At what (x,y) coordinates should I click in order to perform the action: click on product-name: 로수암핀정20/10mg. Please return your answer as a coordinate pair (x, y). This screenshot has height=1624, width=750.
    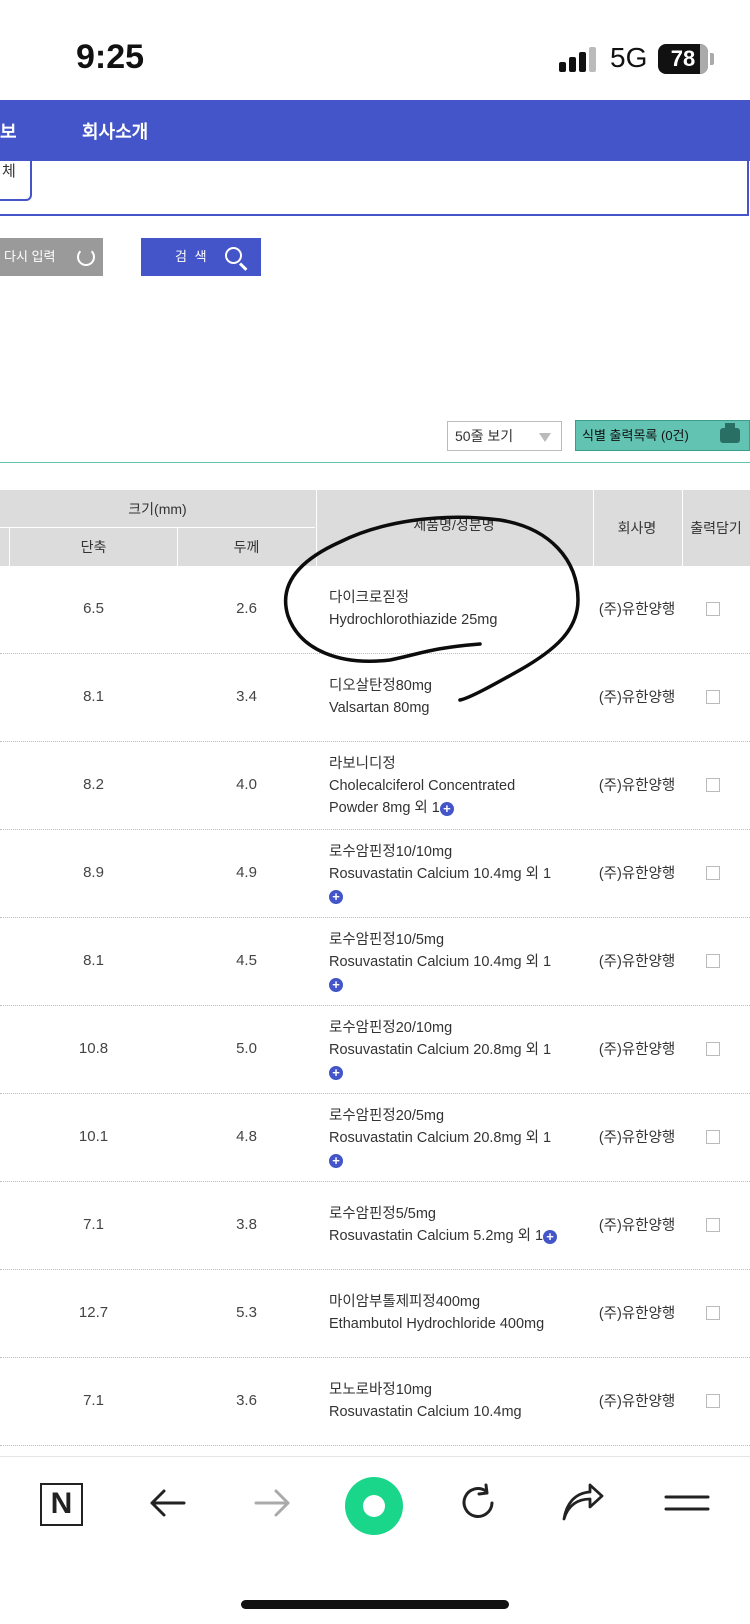
    Looking at the image, I should click on (460, 1028).